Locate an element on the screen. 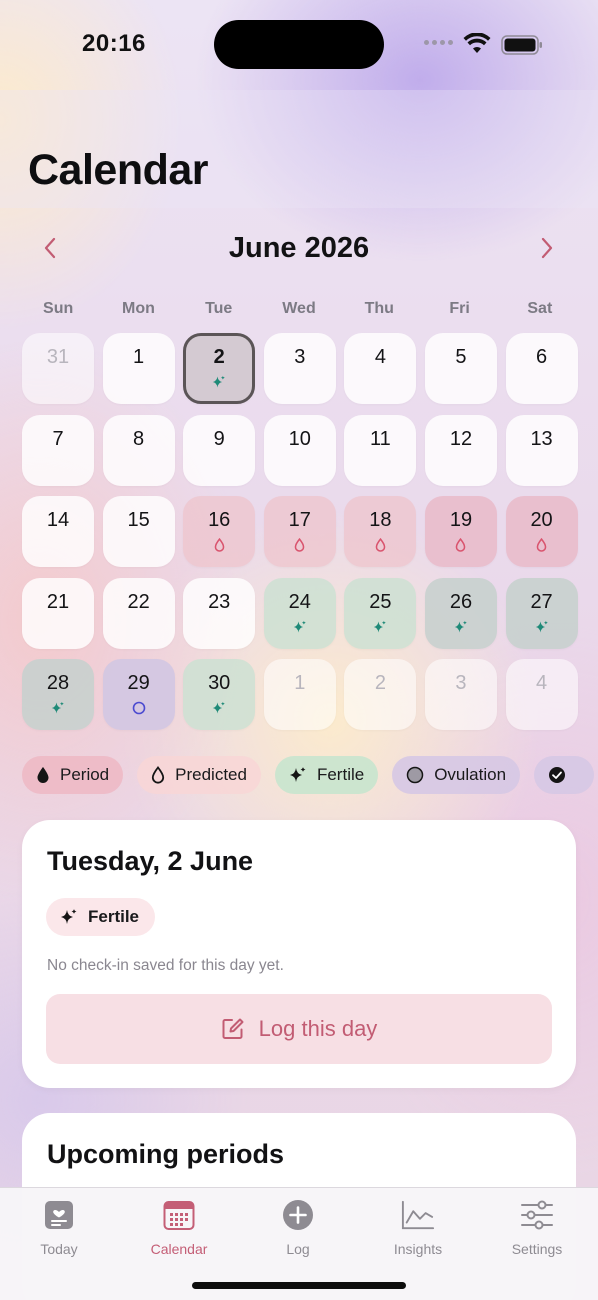 The image size is (598, 1300). tab-insights: Insights is located at coordinates (418, 1227).